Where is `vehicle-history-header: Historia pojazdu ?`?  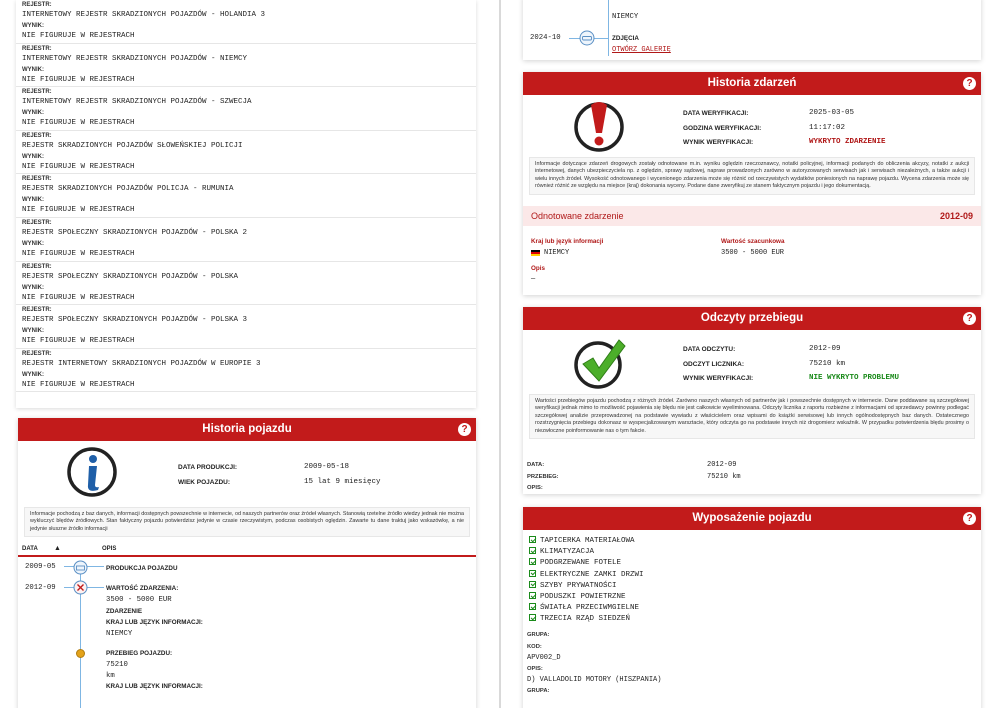
vehicle-history-header: Historia pojazdu ? is located at coordinates (247, 429).